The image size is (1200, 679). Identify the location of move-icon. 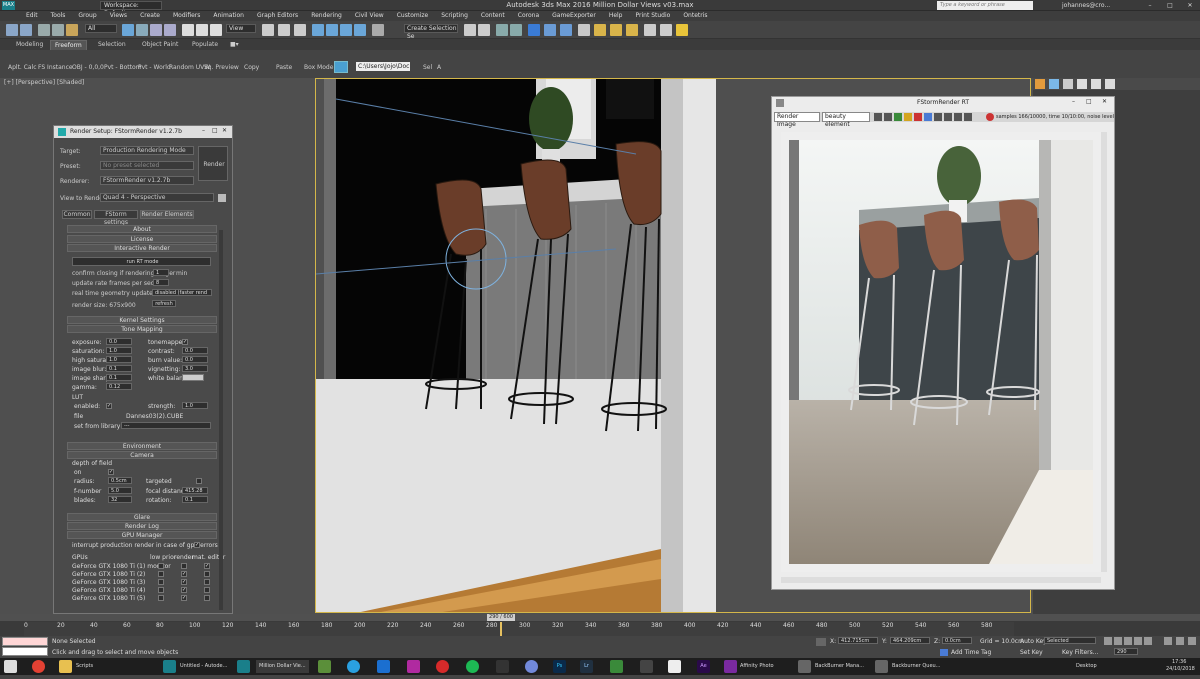
(188, 30).